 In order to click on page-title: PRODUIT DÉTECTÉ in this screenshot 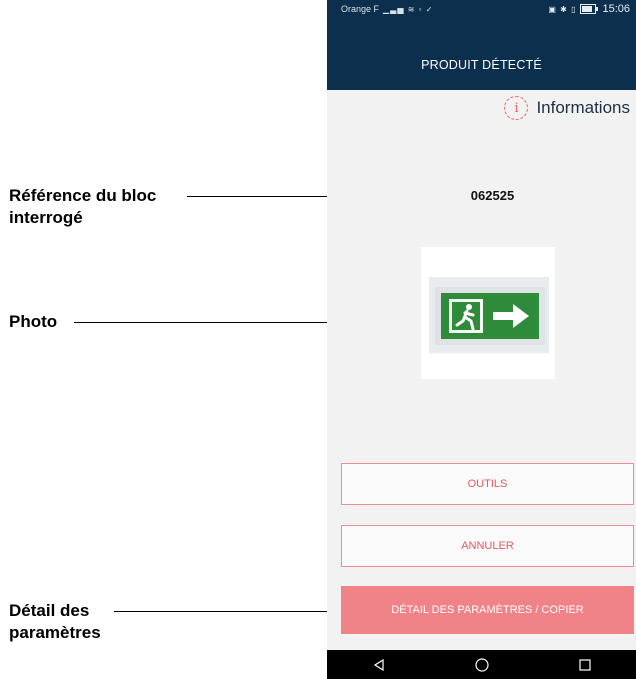, I will do `click(481, 65)`.